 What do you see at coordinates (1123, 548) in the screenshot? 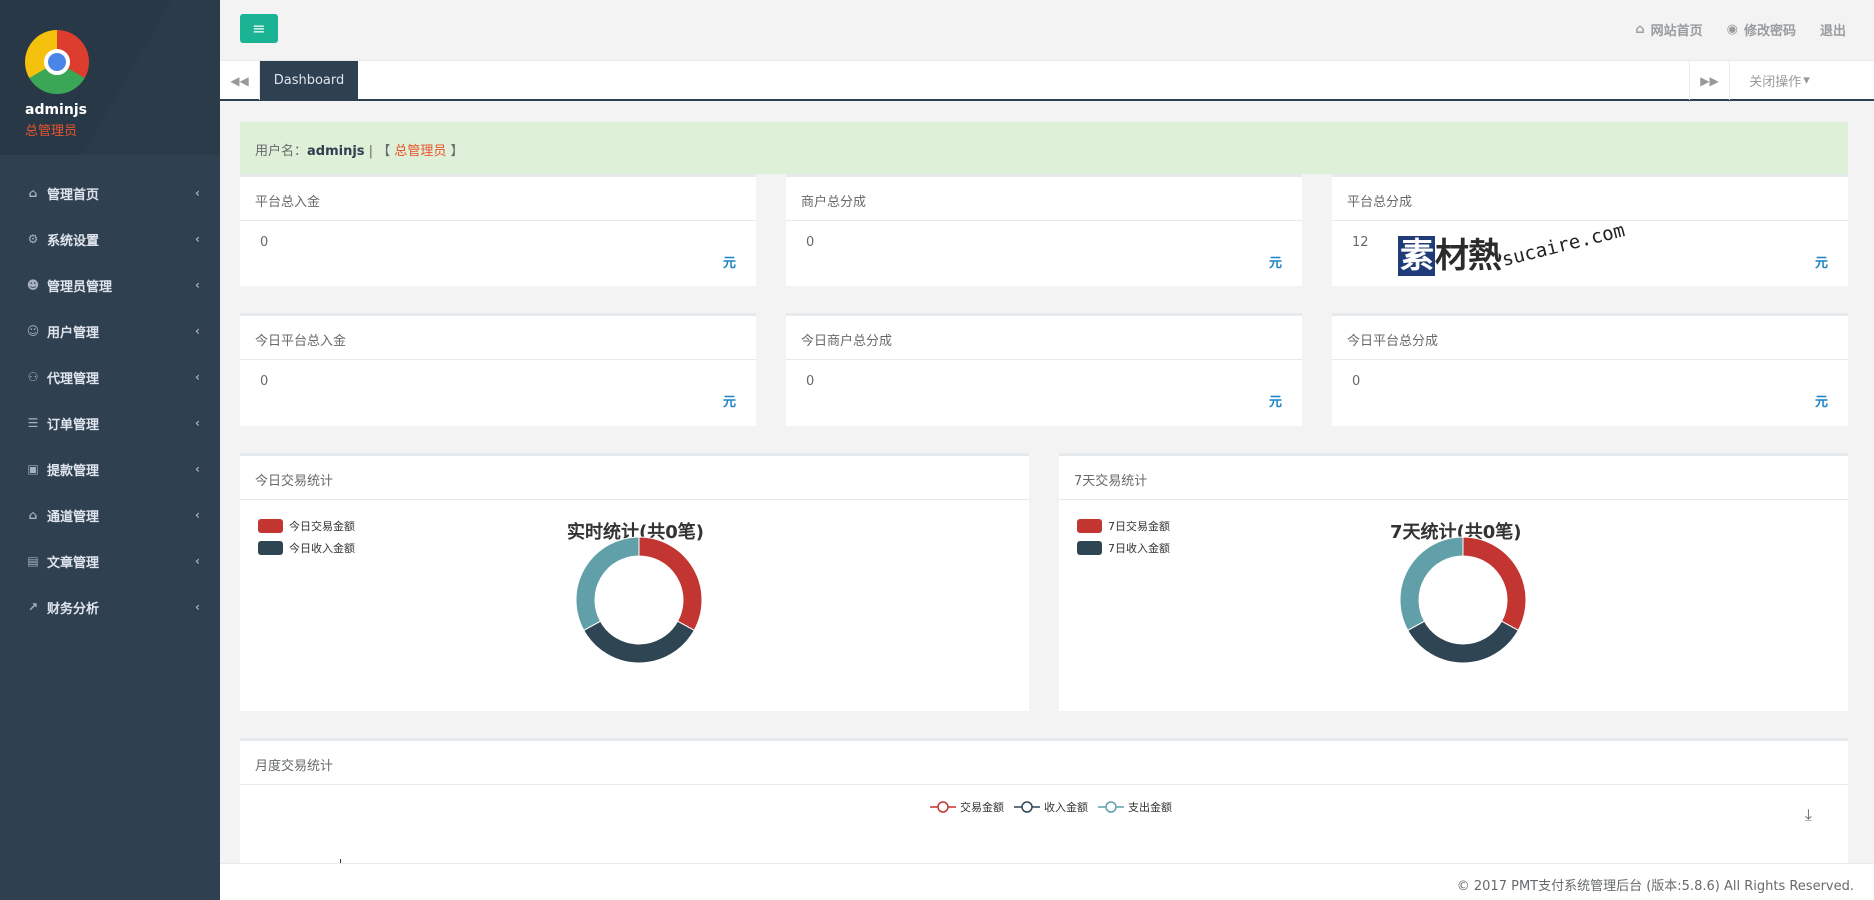
I see `legend-item: 7日收入金额` at bounding box center [1123, 548].